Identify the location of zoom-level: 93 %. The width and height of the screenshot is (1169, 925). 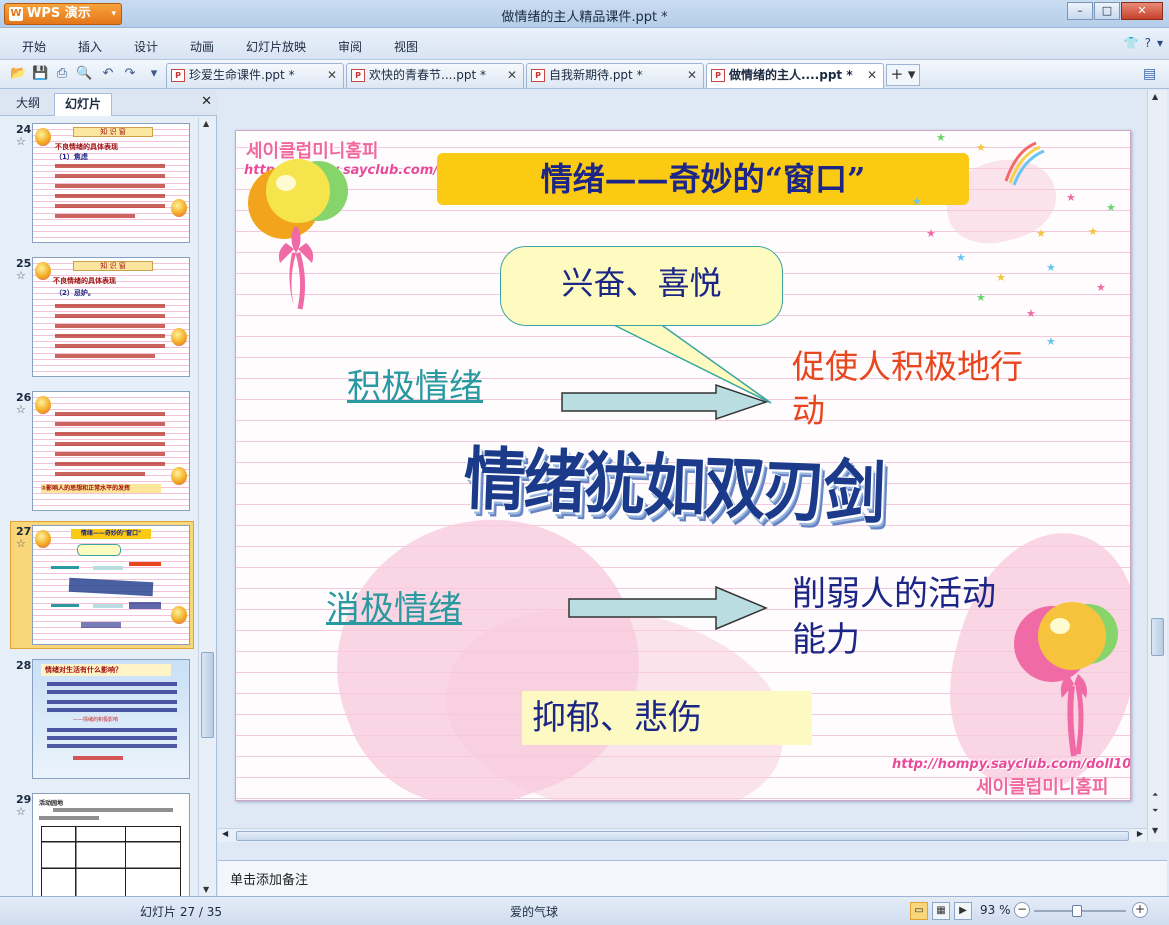
(995, 910).